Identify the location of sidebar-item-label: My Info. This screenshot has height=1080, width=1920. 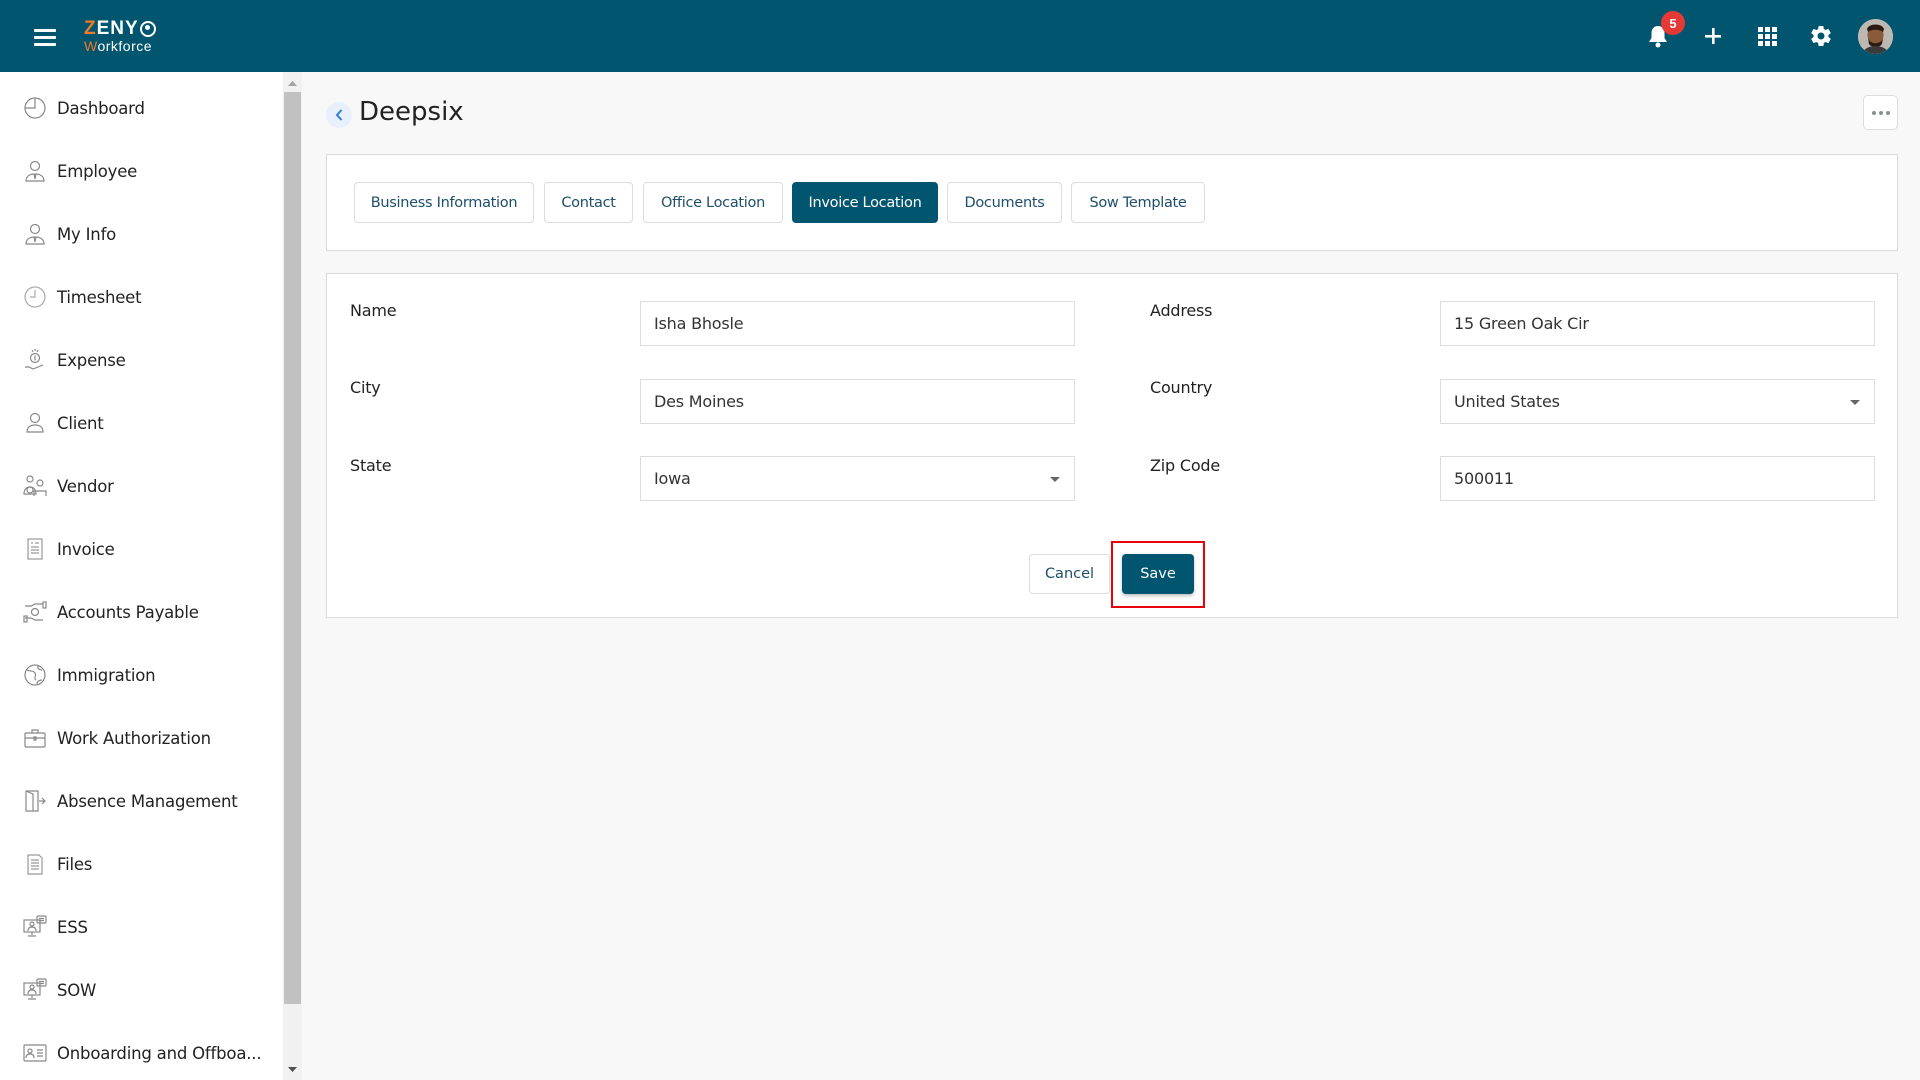
(87, 234).